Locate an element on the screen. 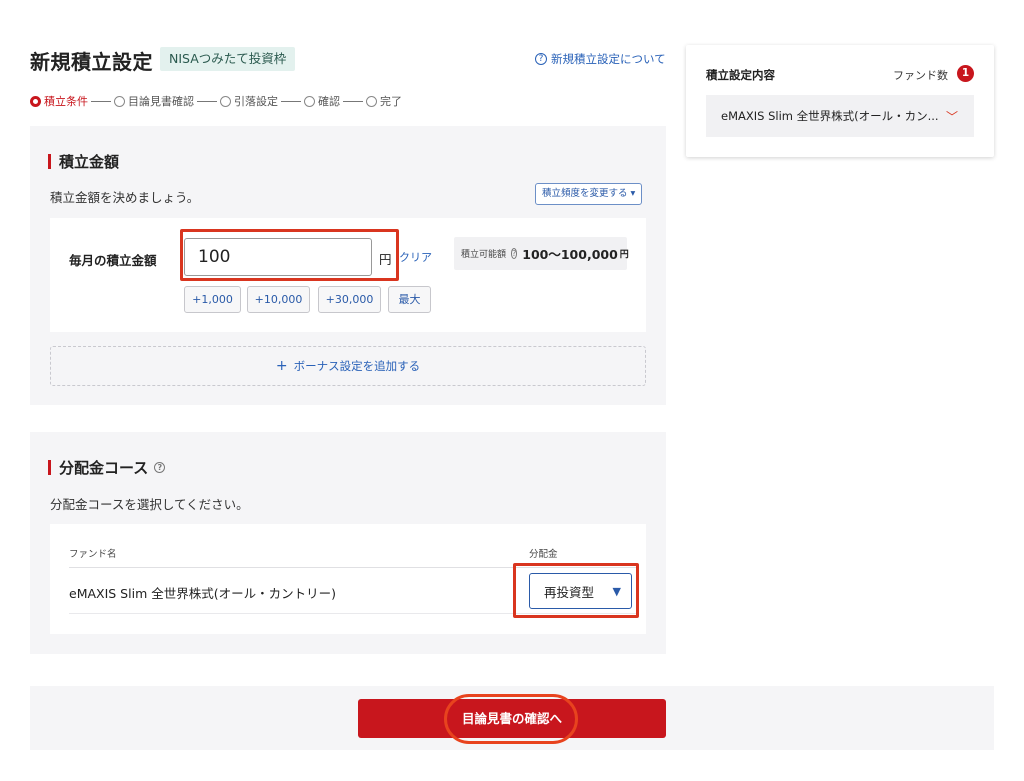 The image size is (1024, 781). highlight-box-amount is located at coordinates (289, 255).